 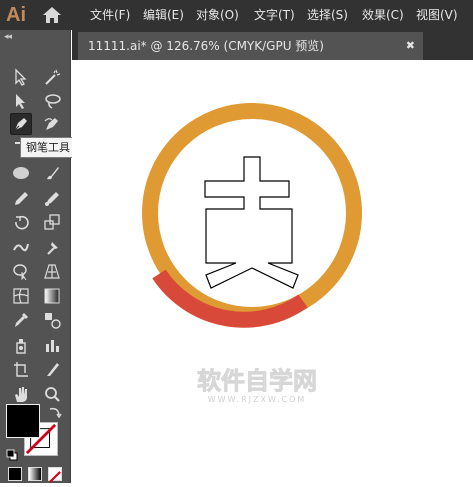 What do you see at coordinates (52, 247) in the screenshot?
I see `puppet-warp-tool-icon` at bounding box center [52, 247].